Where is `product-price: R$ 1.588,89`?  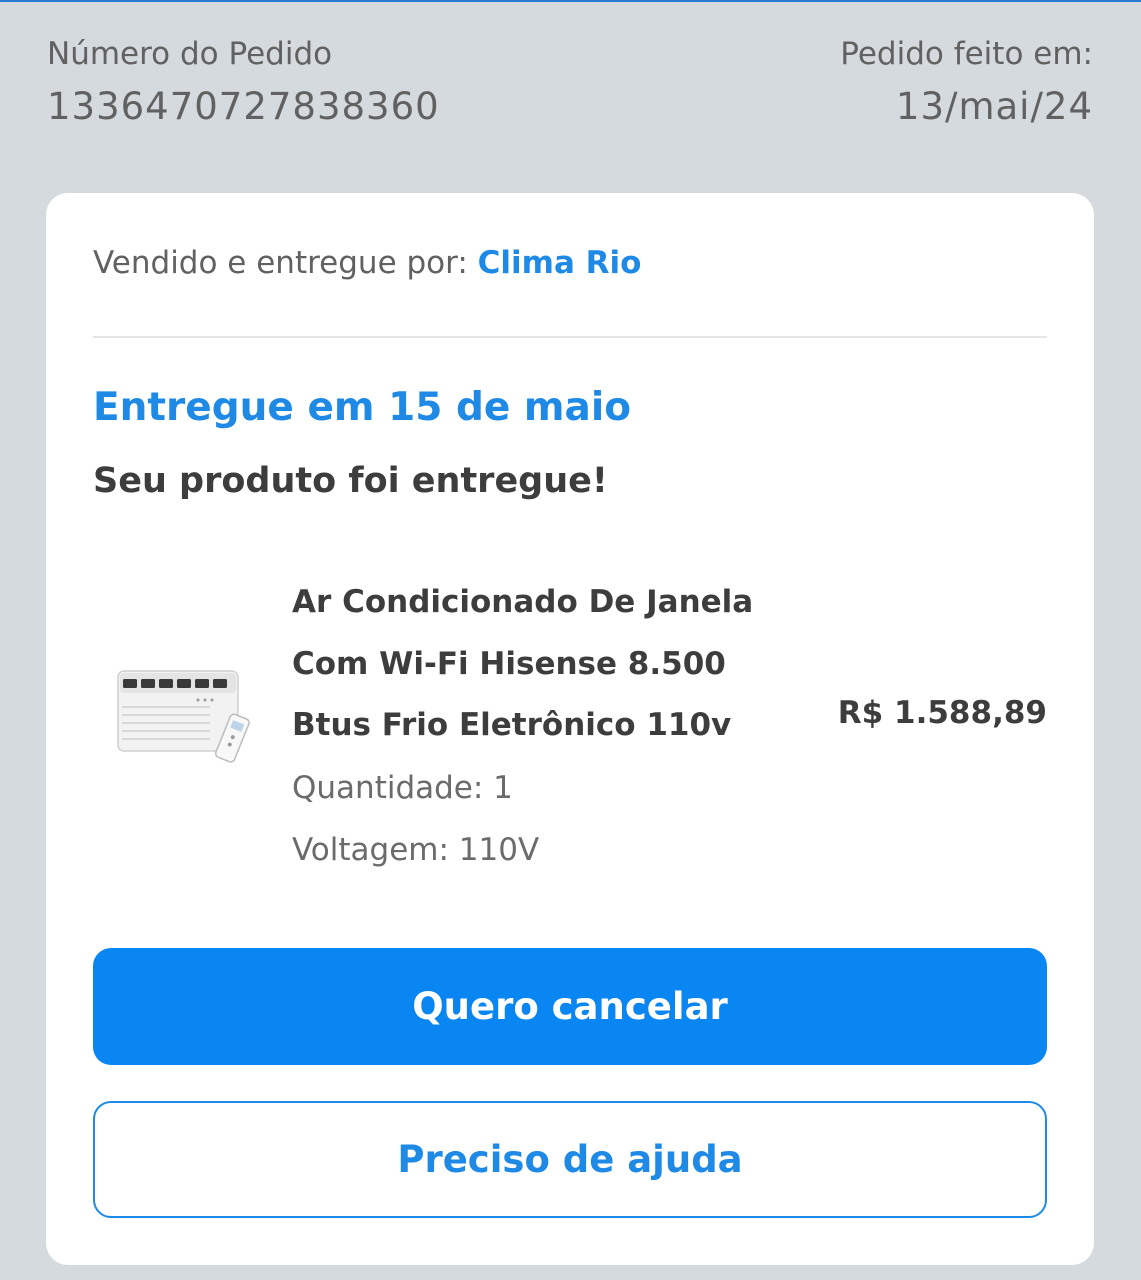 product-price: R$ 1.588,89 is located at coordinates (942, 713).